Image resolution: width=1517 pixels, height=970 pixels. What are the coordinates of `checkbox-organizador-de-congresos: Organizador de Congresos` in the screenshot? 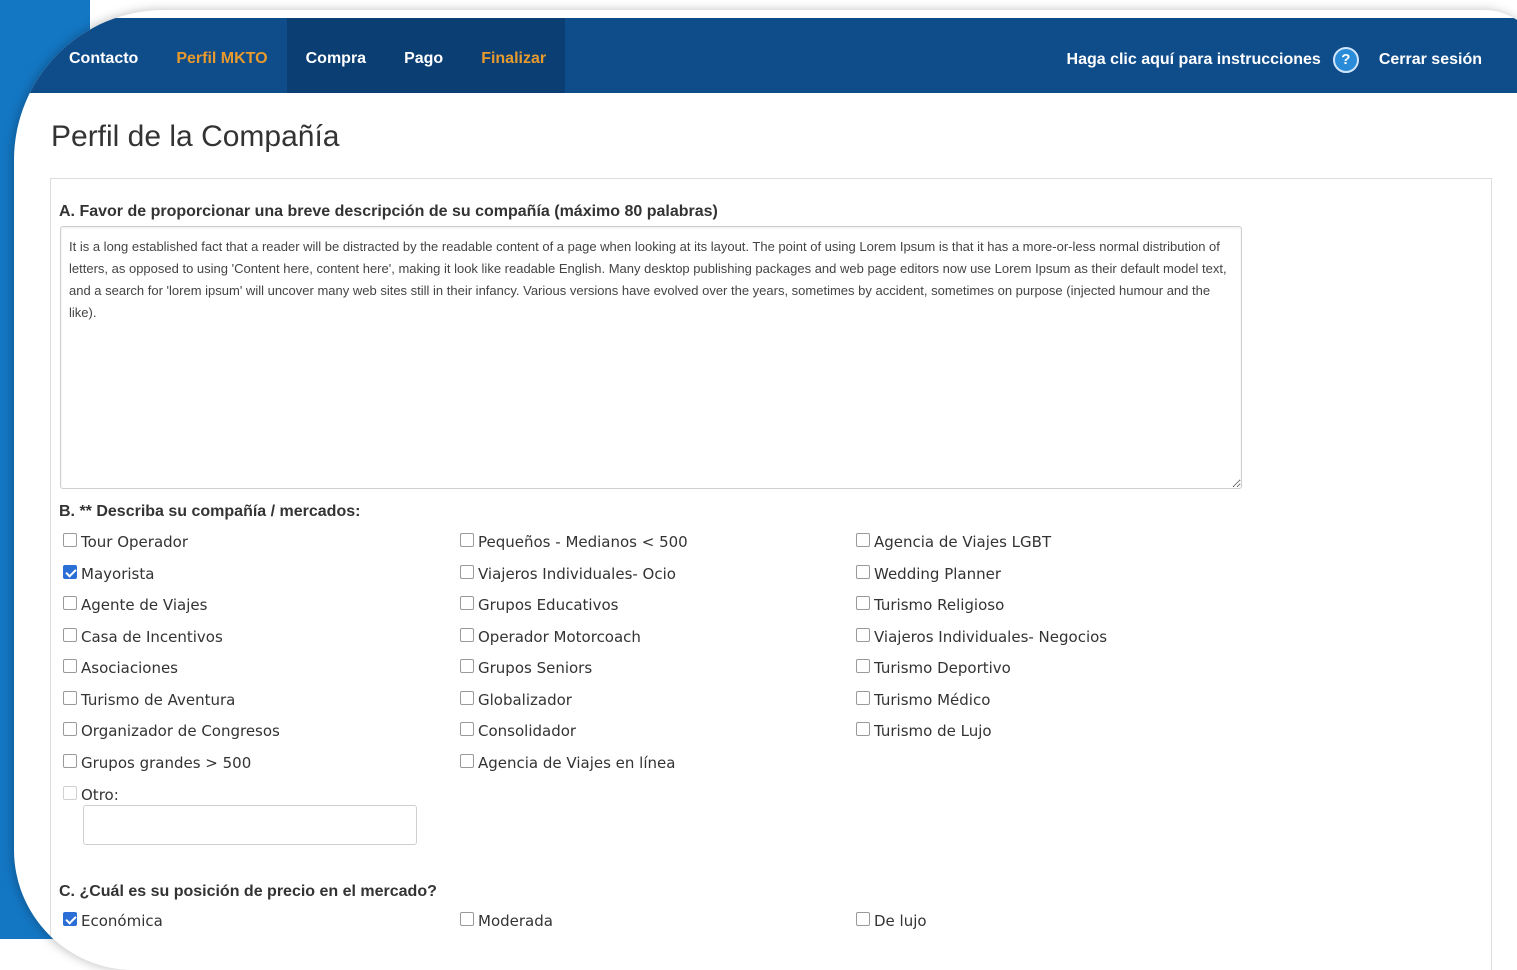 It's located at (171, 731).